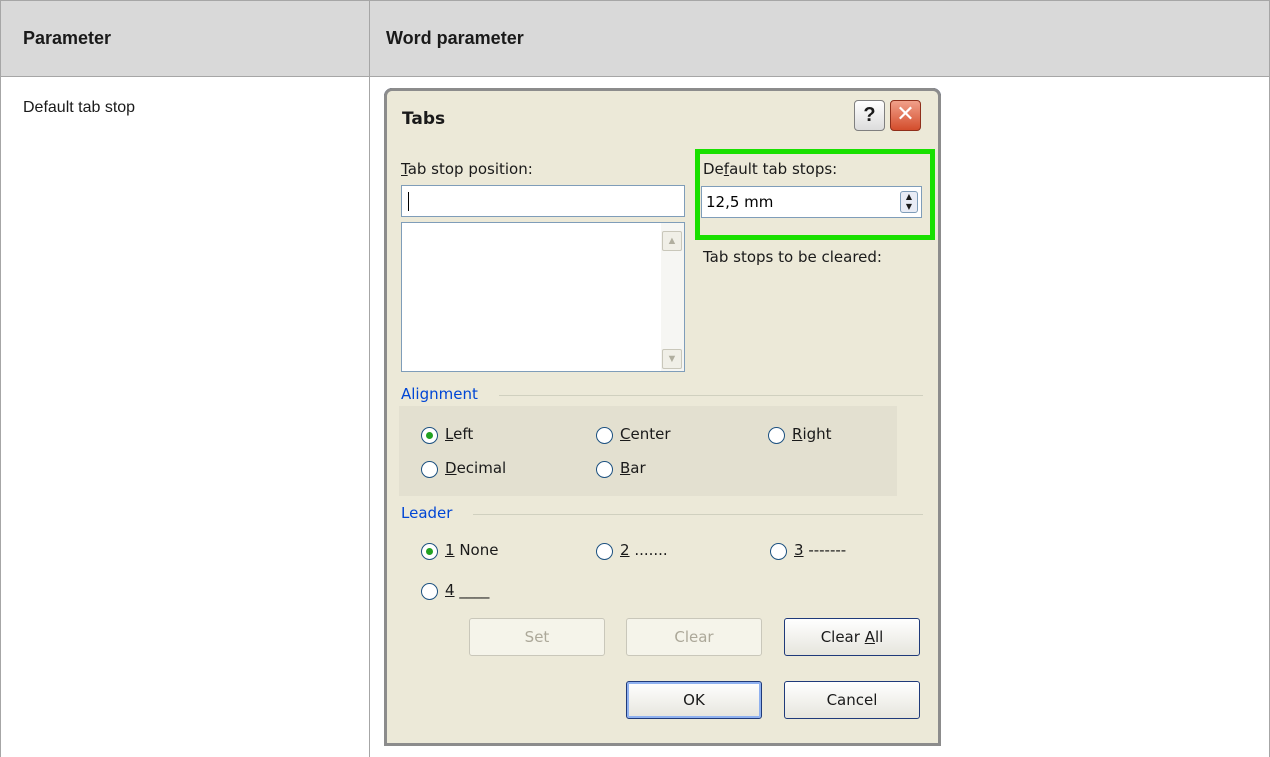 Image resolution: width=1270 pixels, height=757 pixels. Describe the element at coordinates (792, 257) in the screenshot. I see `tab-stops-cleared-label: Tab stops to be cleared:` at that location.